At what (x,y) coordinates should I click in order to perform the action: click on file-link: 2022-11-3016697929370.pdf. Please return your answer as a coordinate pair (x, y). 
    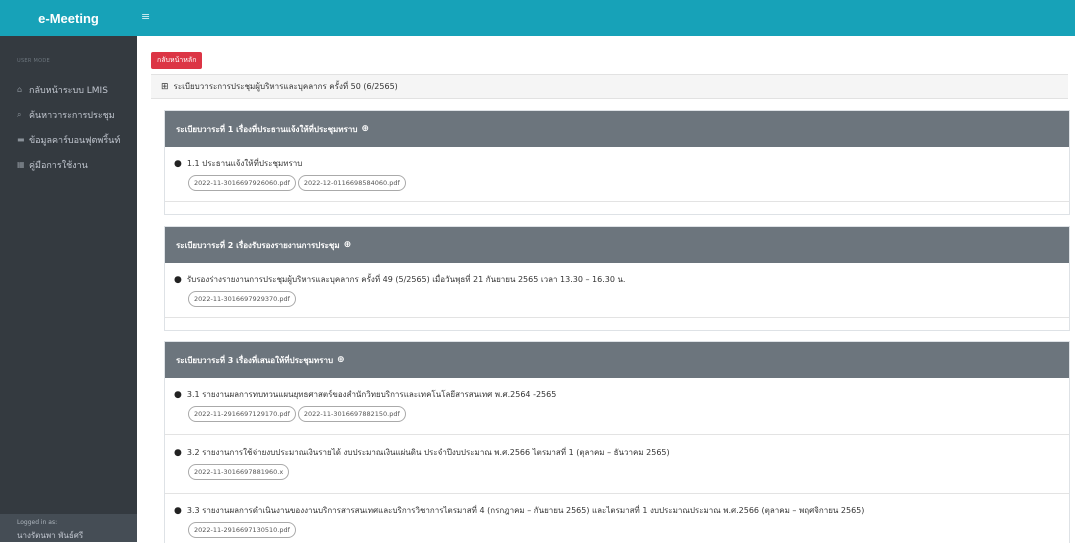
    Looking at the image, I should click on (242, 299).